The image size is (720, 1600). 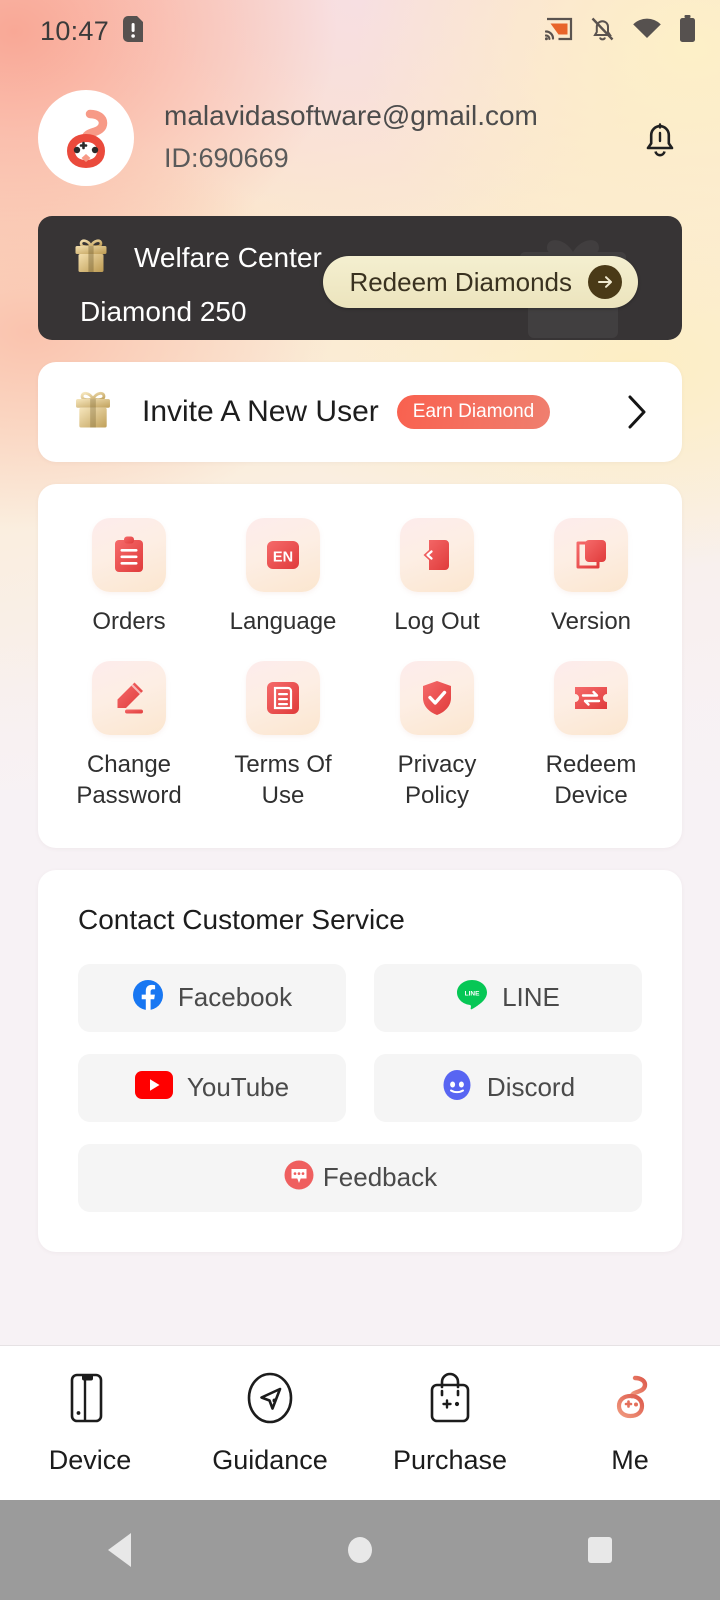 I want to click on youtube-icon, so click(x=153, y=1087).